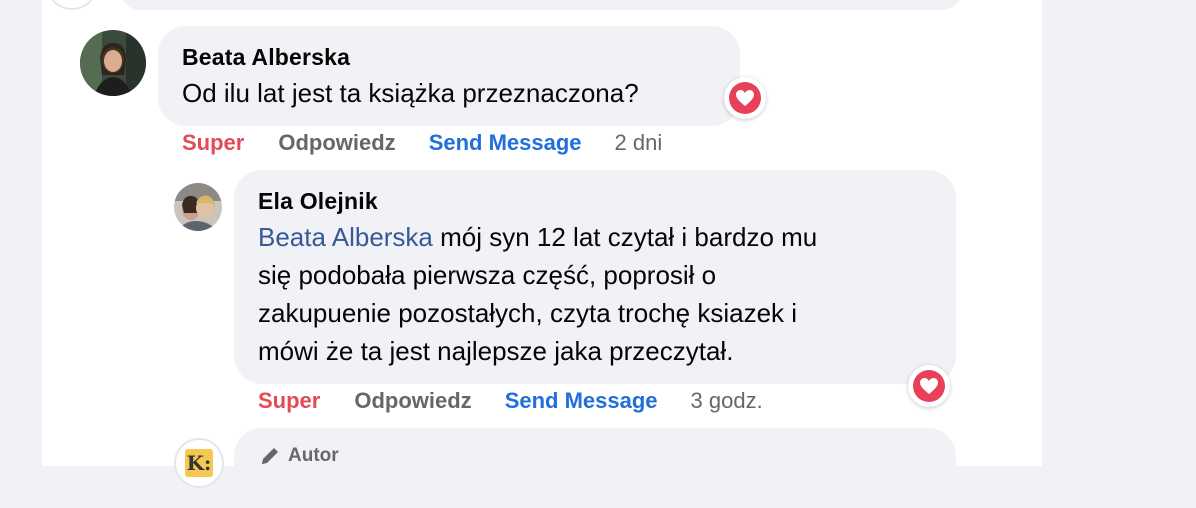 This screenshot has width=1196, height=508. Describe the element at coordinates (727, 401) in the screenshot. I see `timestamp: 3 godz.` at that location.